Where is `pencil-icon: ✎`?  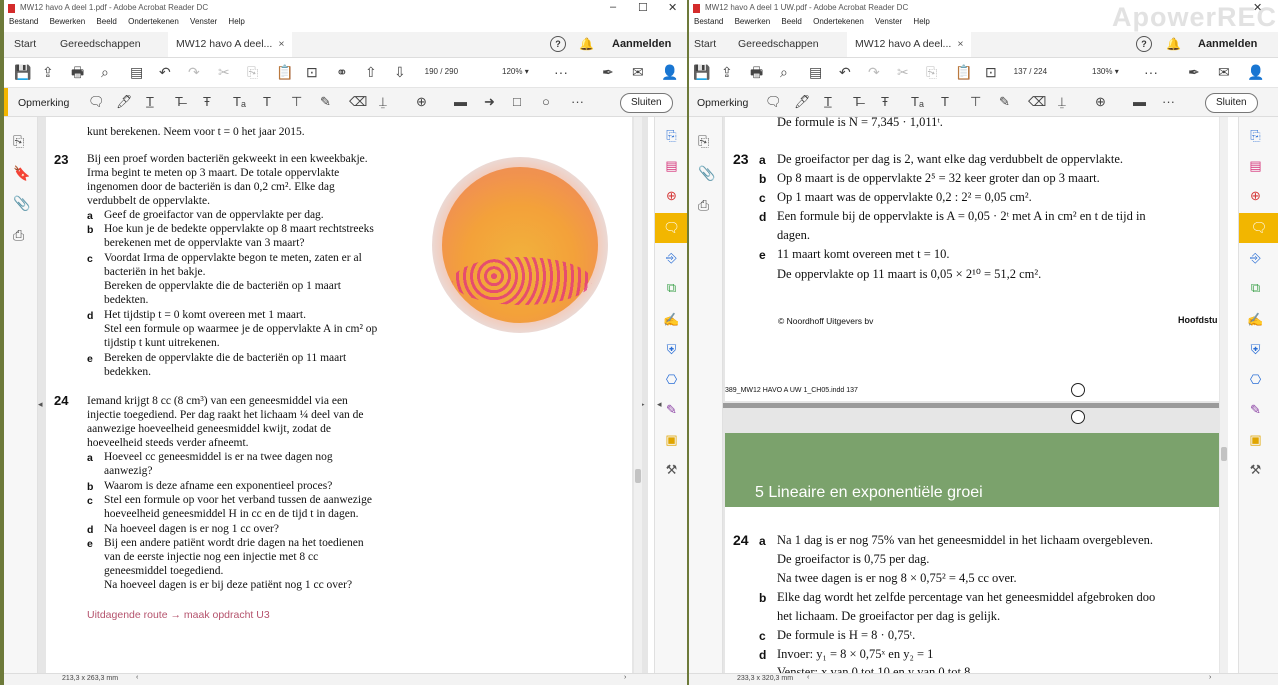 pencil-icon: ✎ is located at coordinates (1004, 102).